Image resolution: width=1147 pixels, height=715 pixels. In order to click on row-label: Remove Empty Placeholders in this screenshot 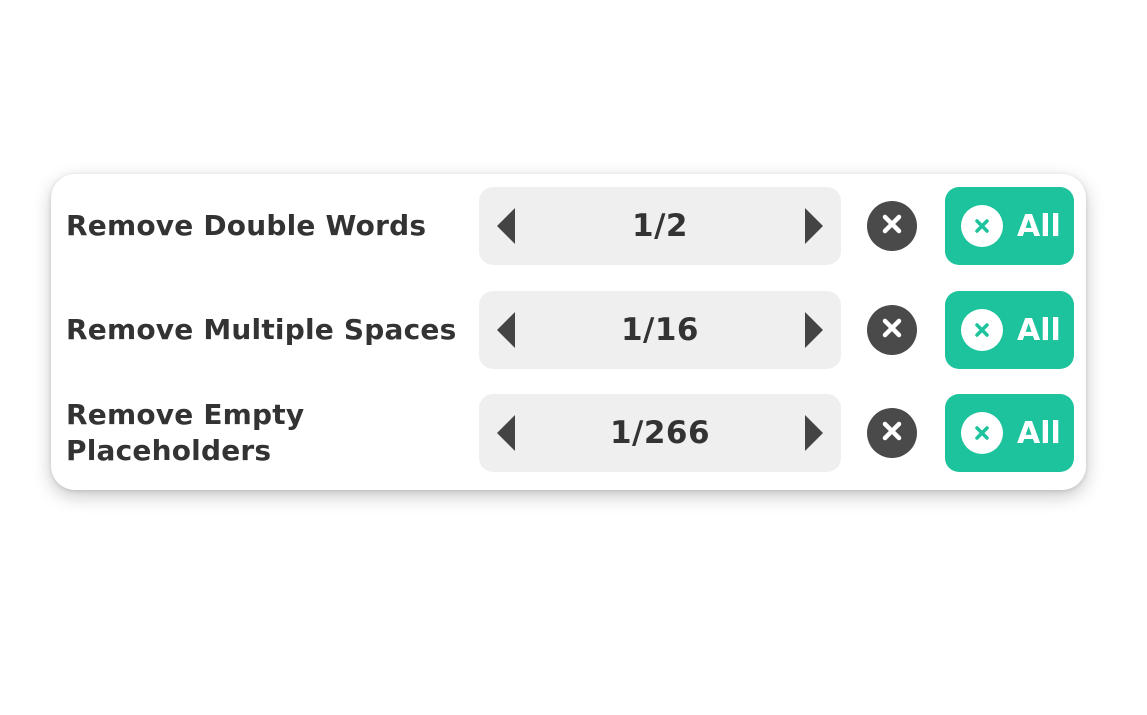, I will do `click(185, 432)`.